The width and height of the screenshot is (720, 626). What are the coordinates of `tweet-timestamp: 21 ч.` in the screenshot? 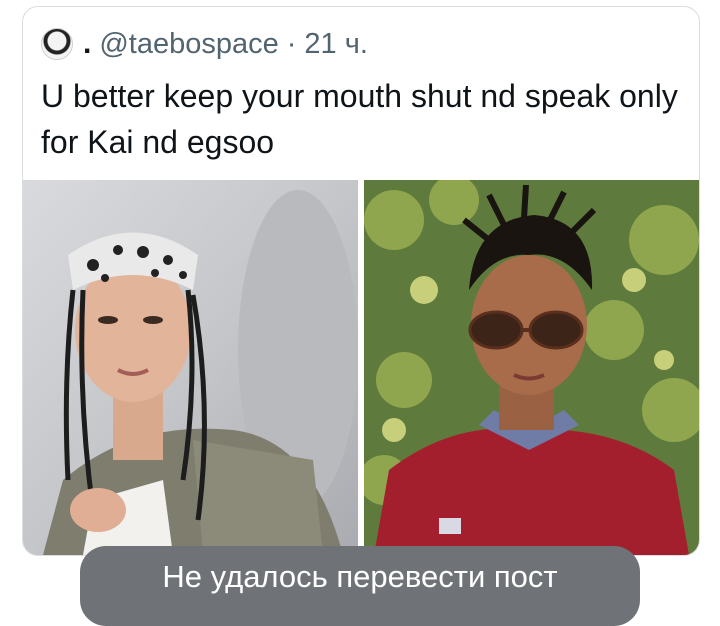 It's located at (335, 44).